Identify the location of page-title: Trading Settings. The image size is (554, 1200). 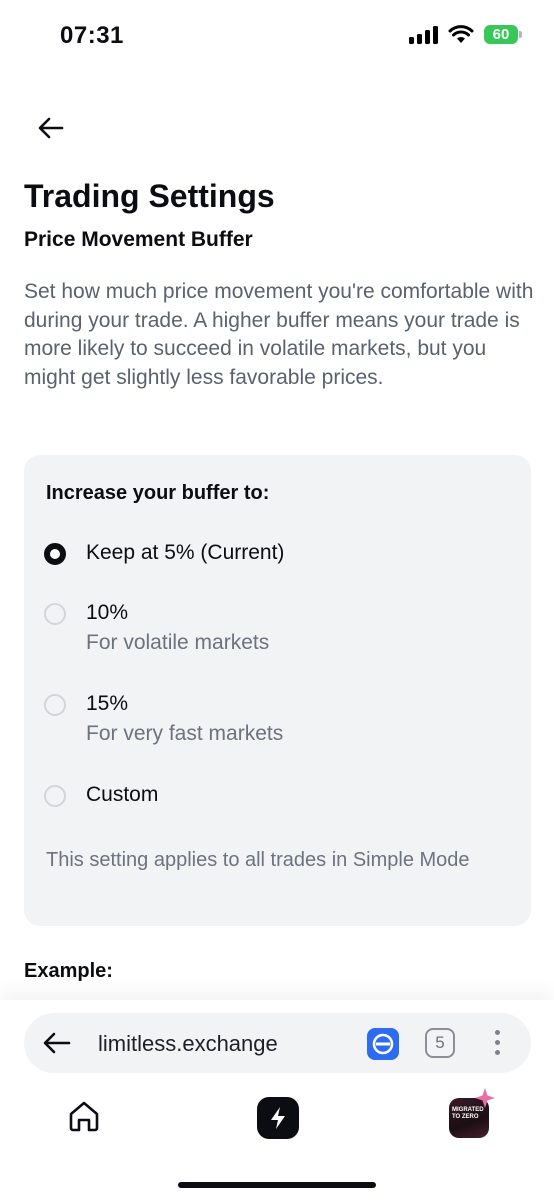
(149, 196).